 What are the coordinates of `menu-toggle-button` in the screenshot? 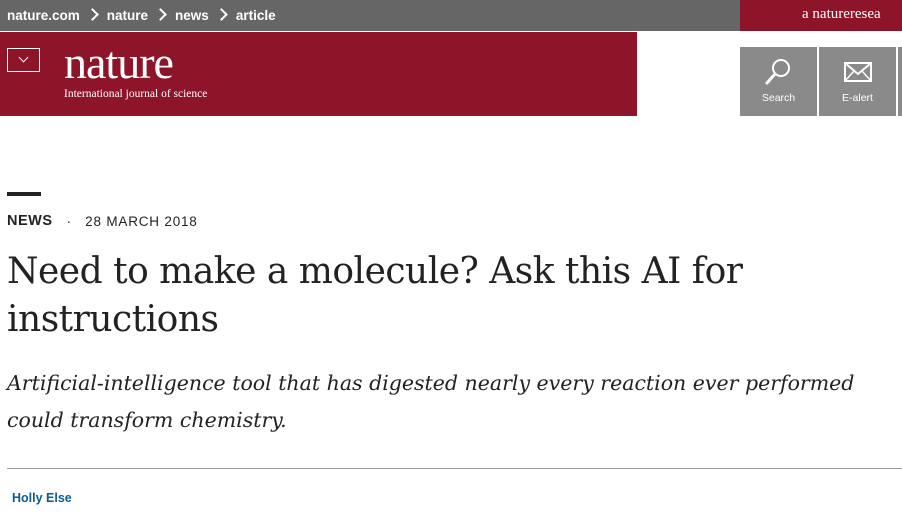 It's located at (23, 60).